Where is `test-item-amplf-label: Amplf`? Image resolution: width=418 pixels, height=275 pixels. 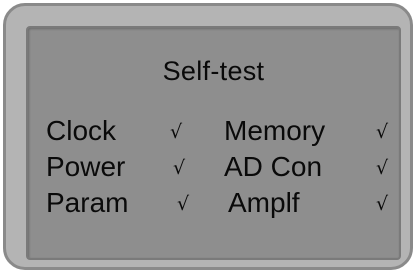 test-item-amplf-label: Amplf is located at coordinates (264, 202).